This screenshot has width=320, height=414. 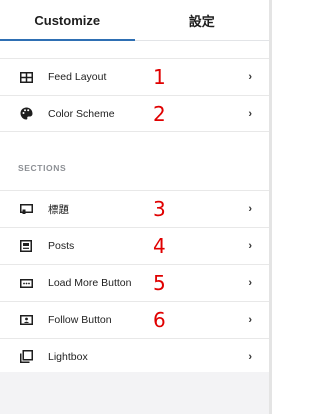 I want to click on menu-item-lightbox: Lightbox ›, so click(x=134, y=356).